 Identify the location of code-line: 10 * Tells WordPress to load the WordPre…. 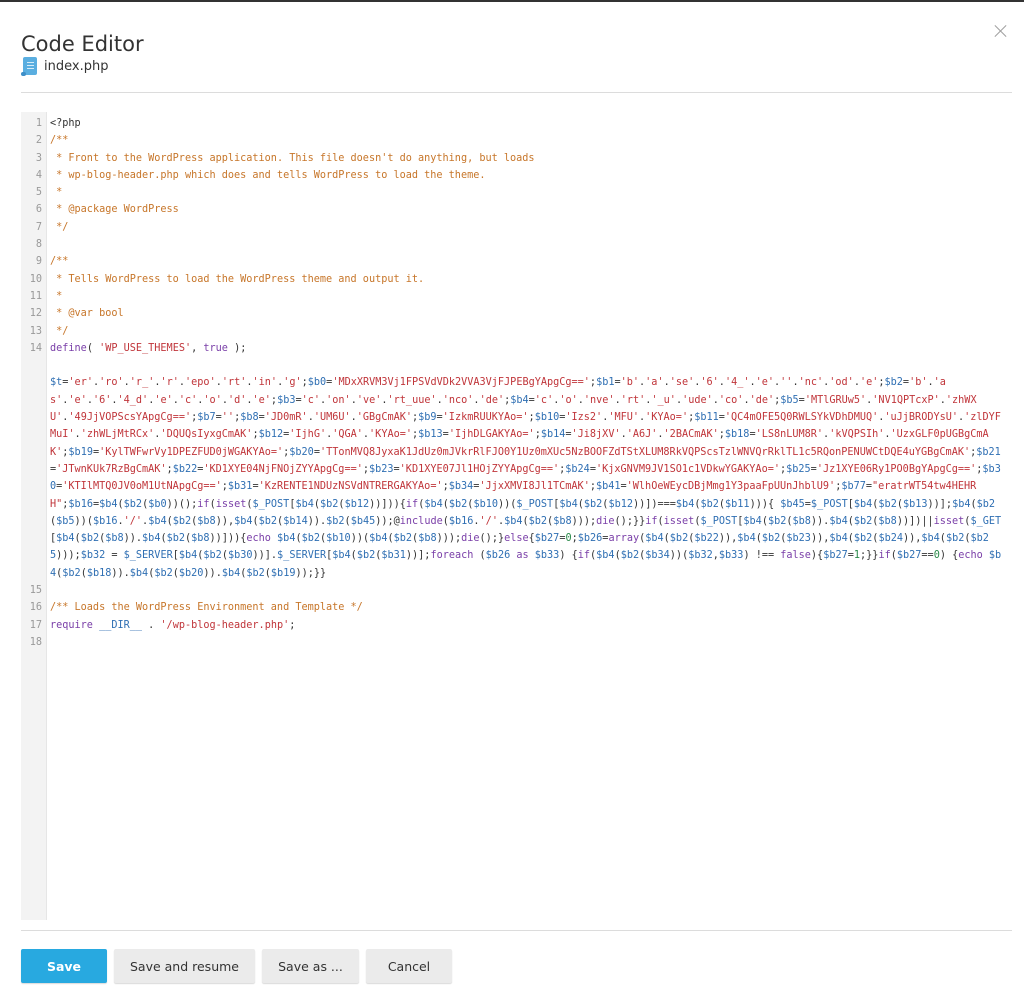
(516, 279).